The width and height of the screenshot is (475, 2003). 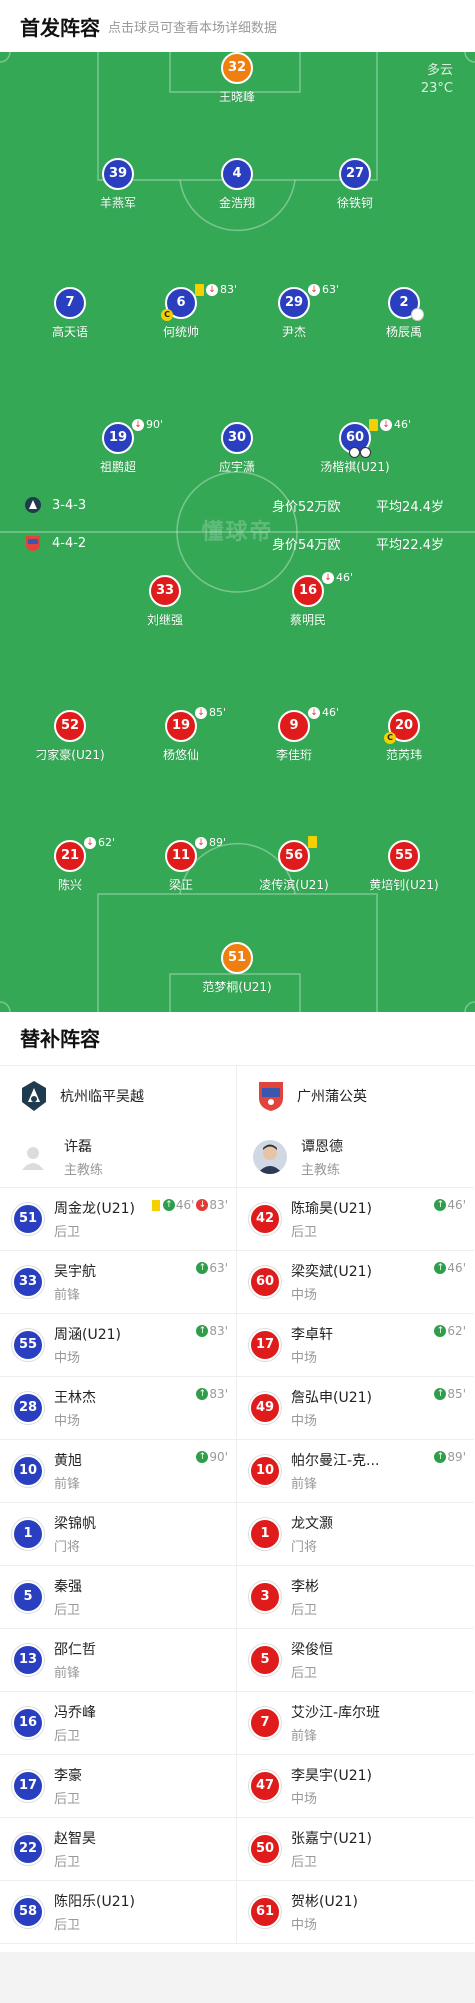 What do you see at coordinates (118, 1534) in the screenshot?
I see `sub-player-row: 1 梁锦帆 门将` at bounding box center [118, 1534].